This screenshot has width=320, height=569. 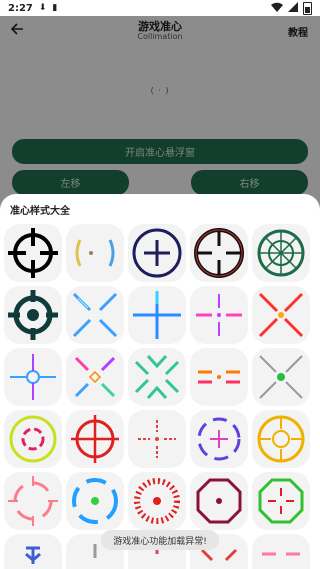 I want to click on download-icon: ⬇, so click(x=42, y=8).